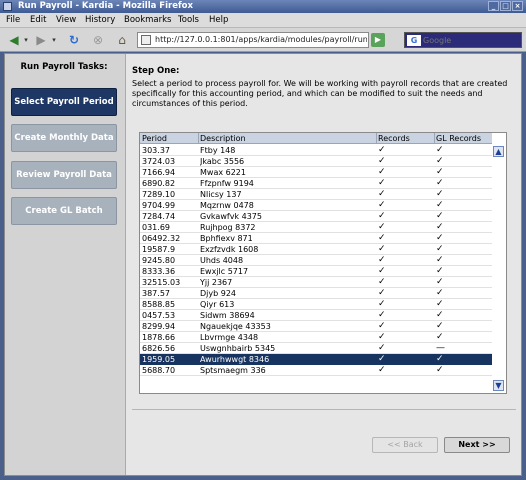  Describe the element at coordinates (54, 40) in the screenshot. I see `forward-history-dropdown-icon: ▾` at that location.